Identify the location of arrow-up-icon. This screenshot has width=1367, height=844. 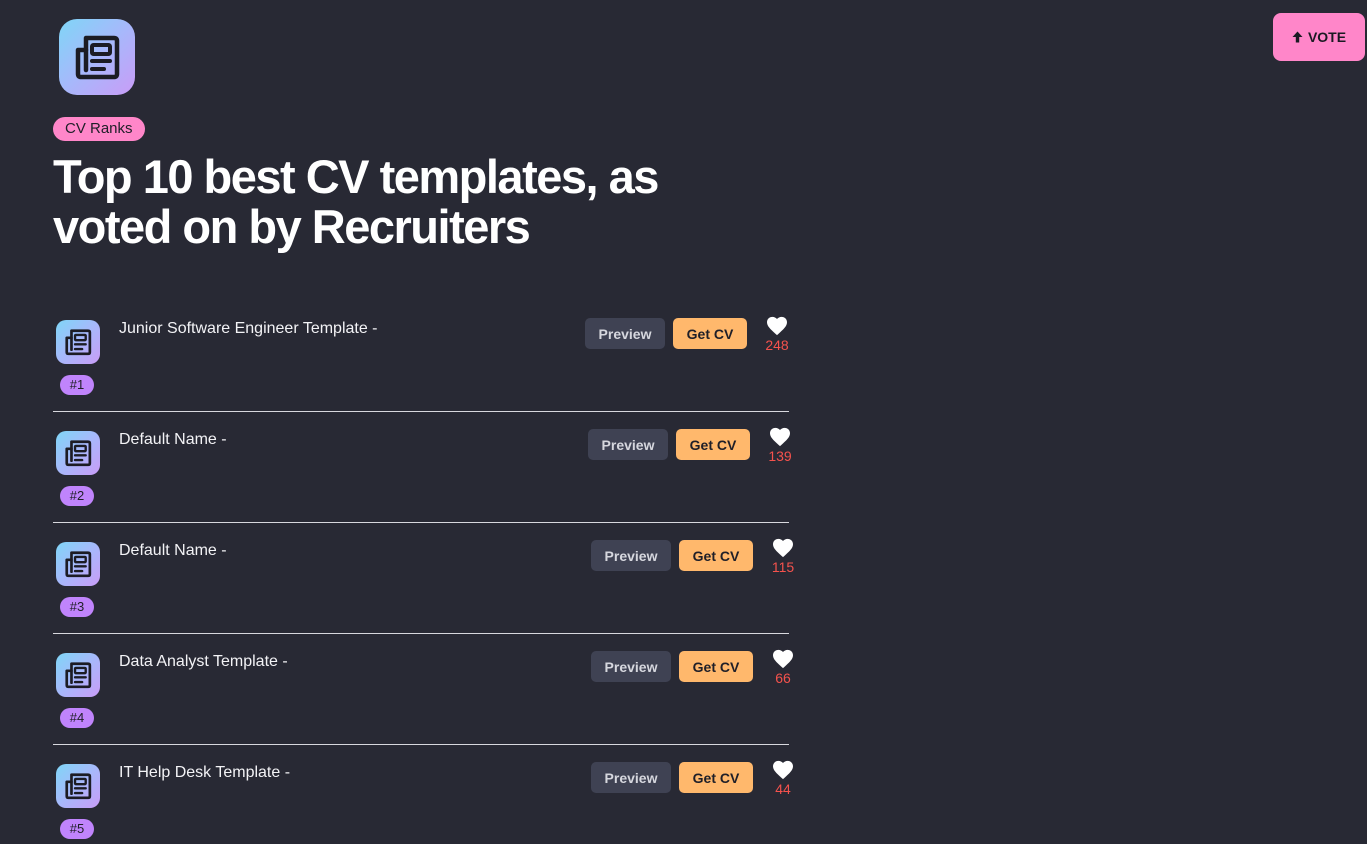
(1297, 37).